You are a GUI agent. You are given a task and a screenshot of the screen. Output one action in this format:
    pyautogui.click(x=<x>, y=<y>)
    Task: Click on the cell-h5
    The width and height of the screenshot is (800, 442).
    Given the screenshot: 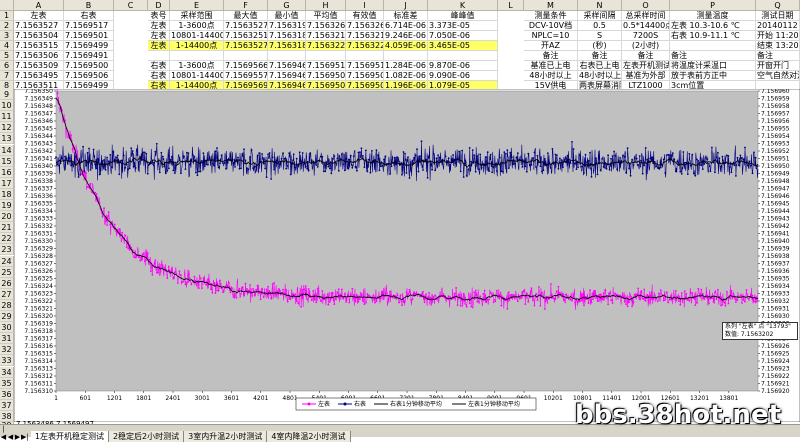 What is the action you would take?
    pyautogui.click(x=326, y=56)
    